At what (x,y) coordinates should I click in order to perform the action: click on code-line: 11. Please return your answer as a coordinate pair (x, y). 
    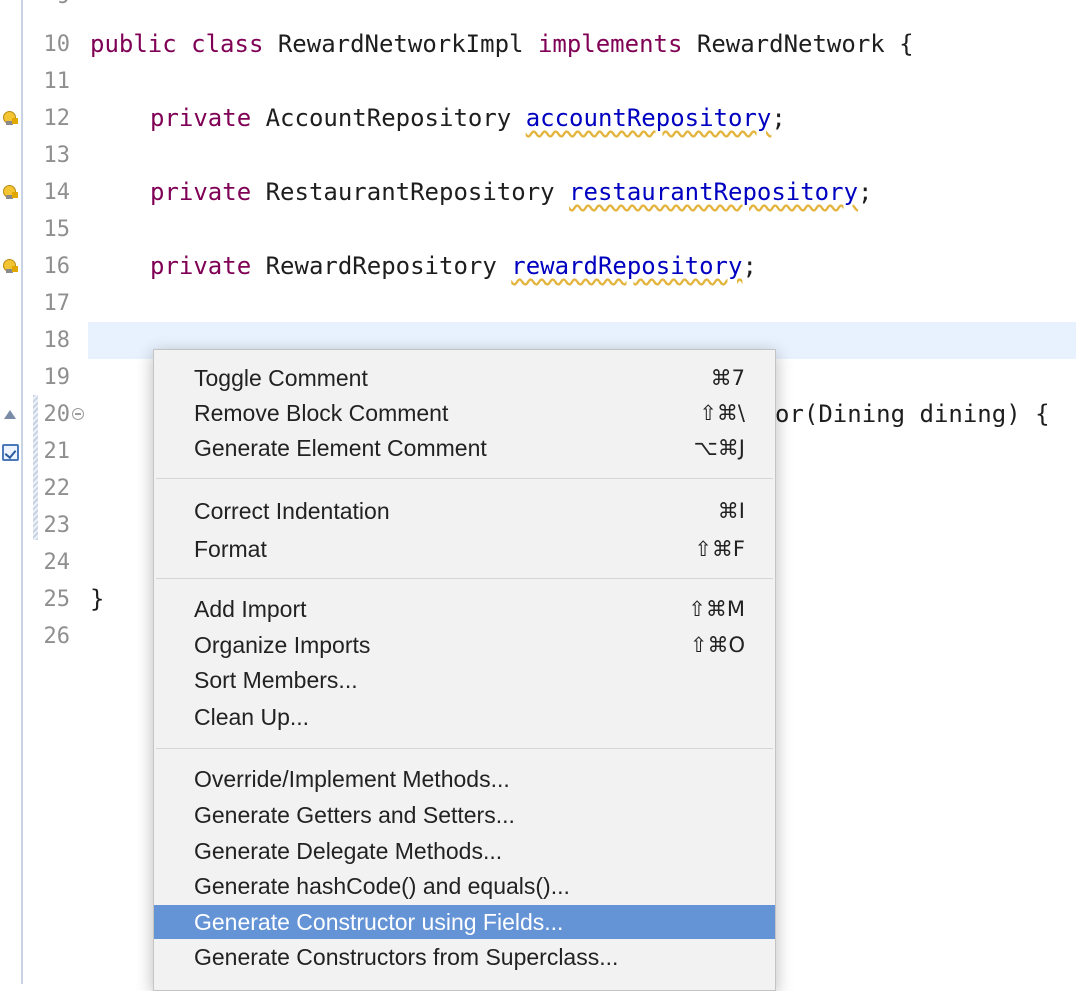
    Looking at the image, I should click on (538, 81).